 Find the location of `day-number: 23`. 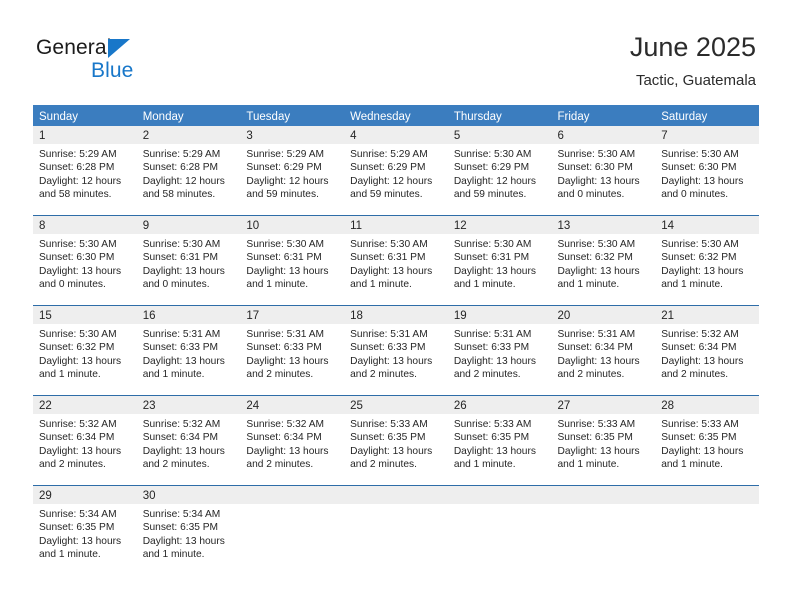

day-number: 23 is located at coordinates (149, 406).